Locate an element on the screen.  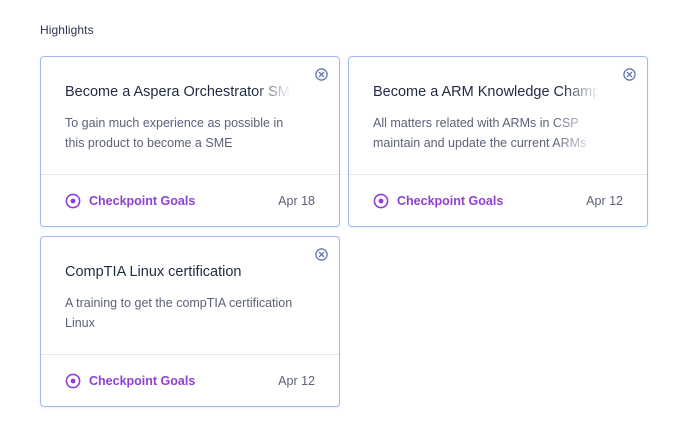
card-title: Become a Aspera Orchestrator SME is located at coordinates (178, 92).